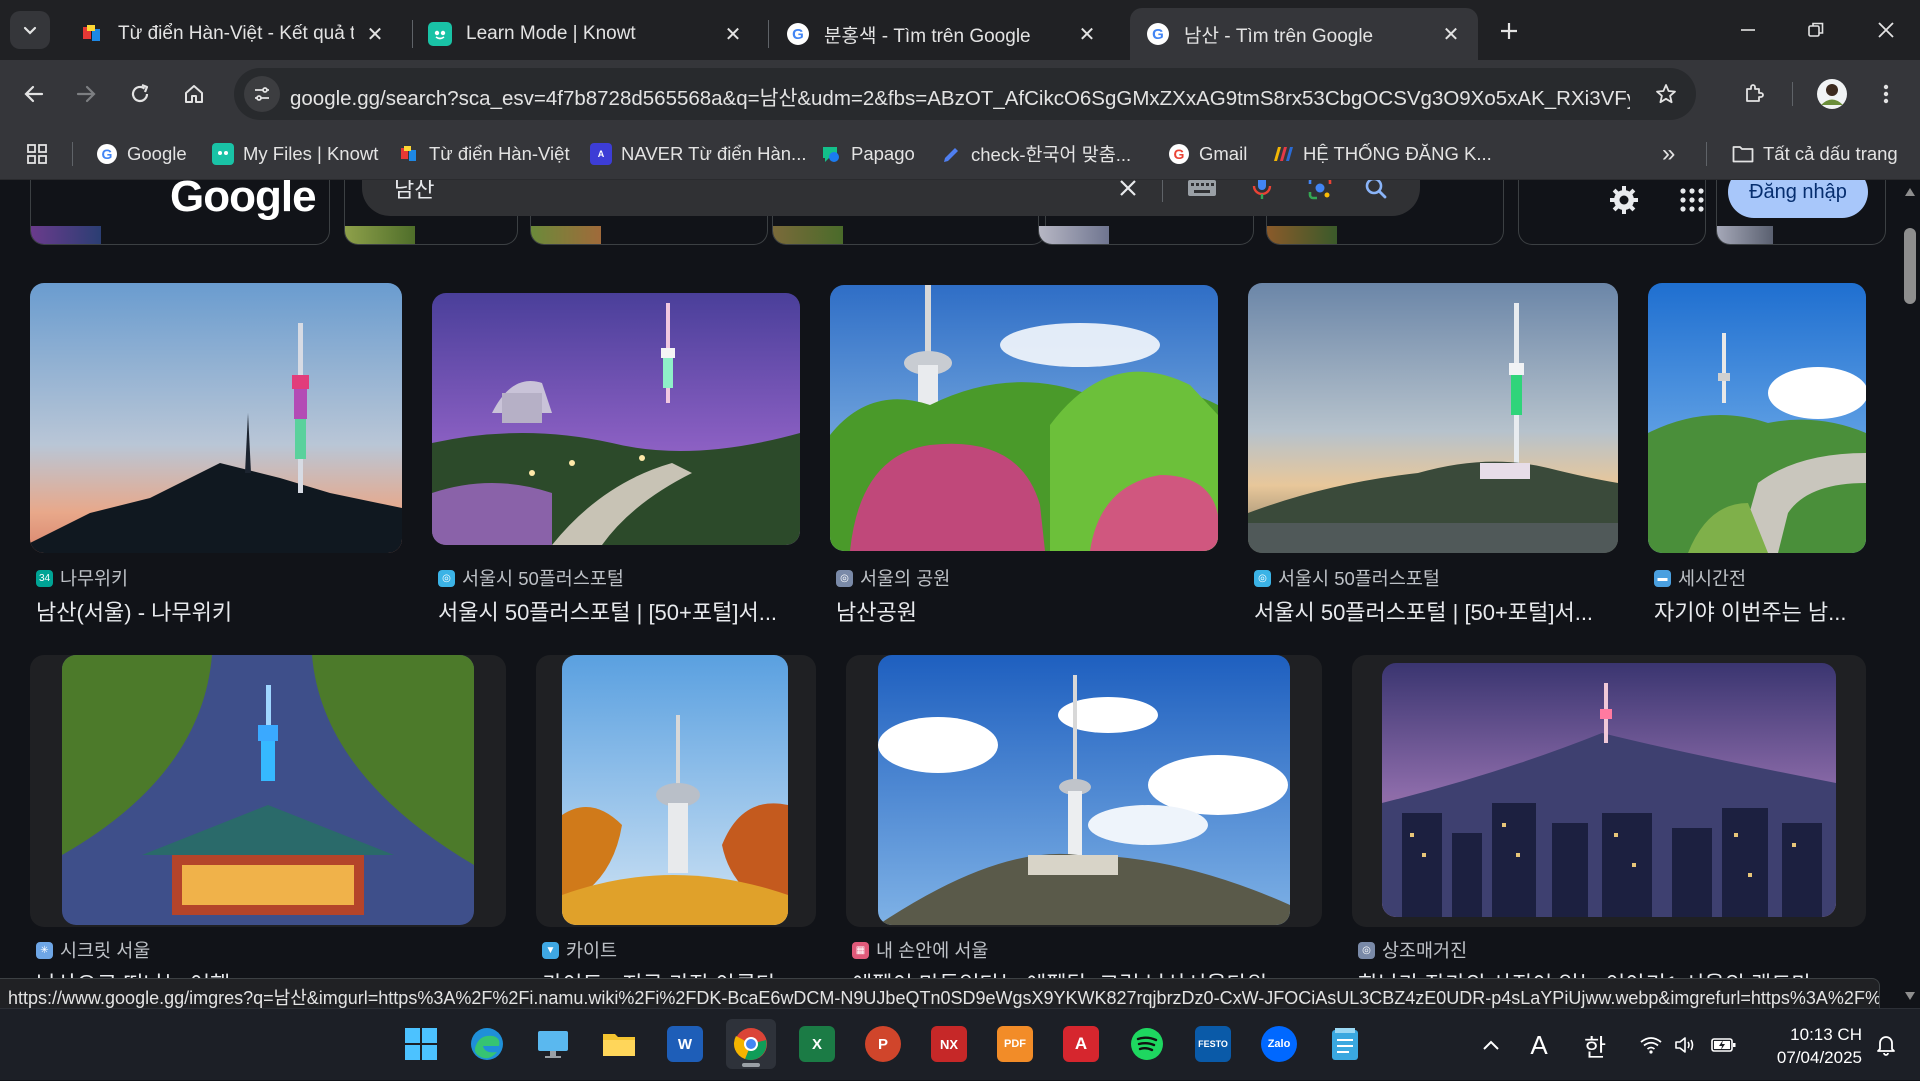 This screenshot has height=1081, width=1920. I want to click on close-window-button, so click(1886, 30).